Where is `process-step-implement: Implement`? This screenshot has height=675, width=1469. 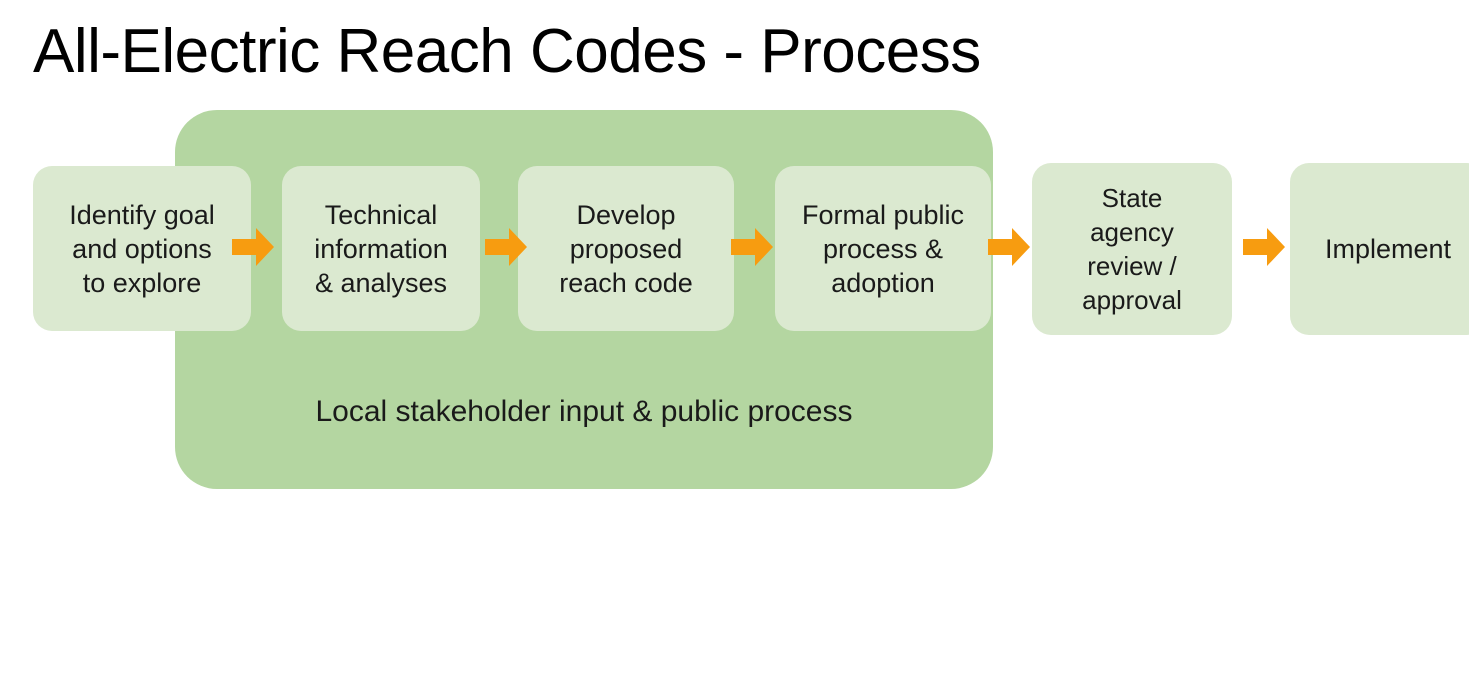 process-step-implement: Implement is located at coordinates (1379, 249).